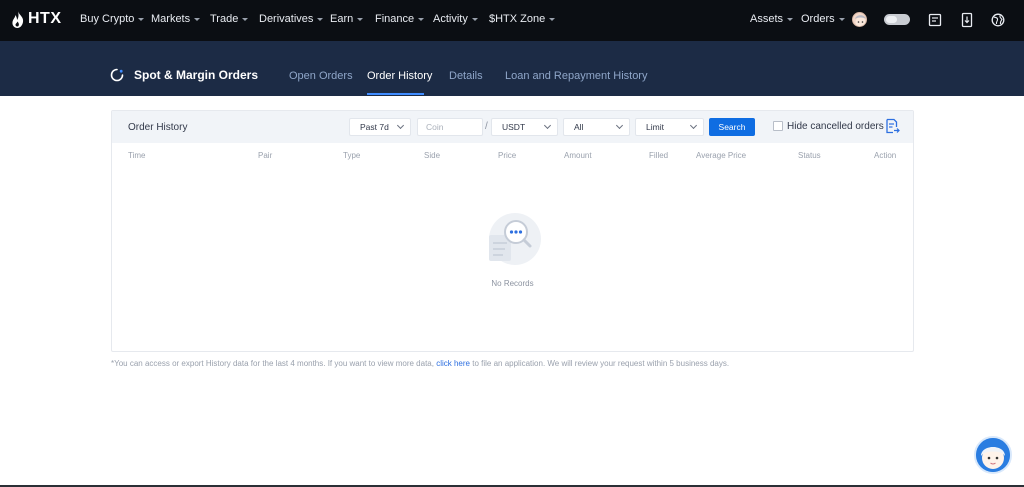  I want to click on nav-finance: Finance, so click(400, 19).